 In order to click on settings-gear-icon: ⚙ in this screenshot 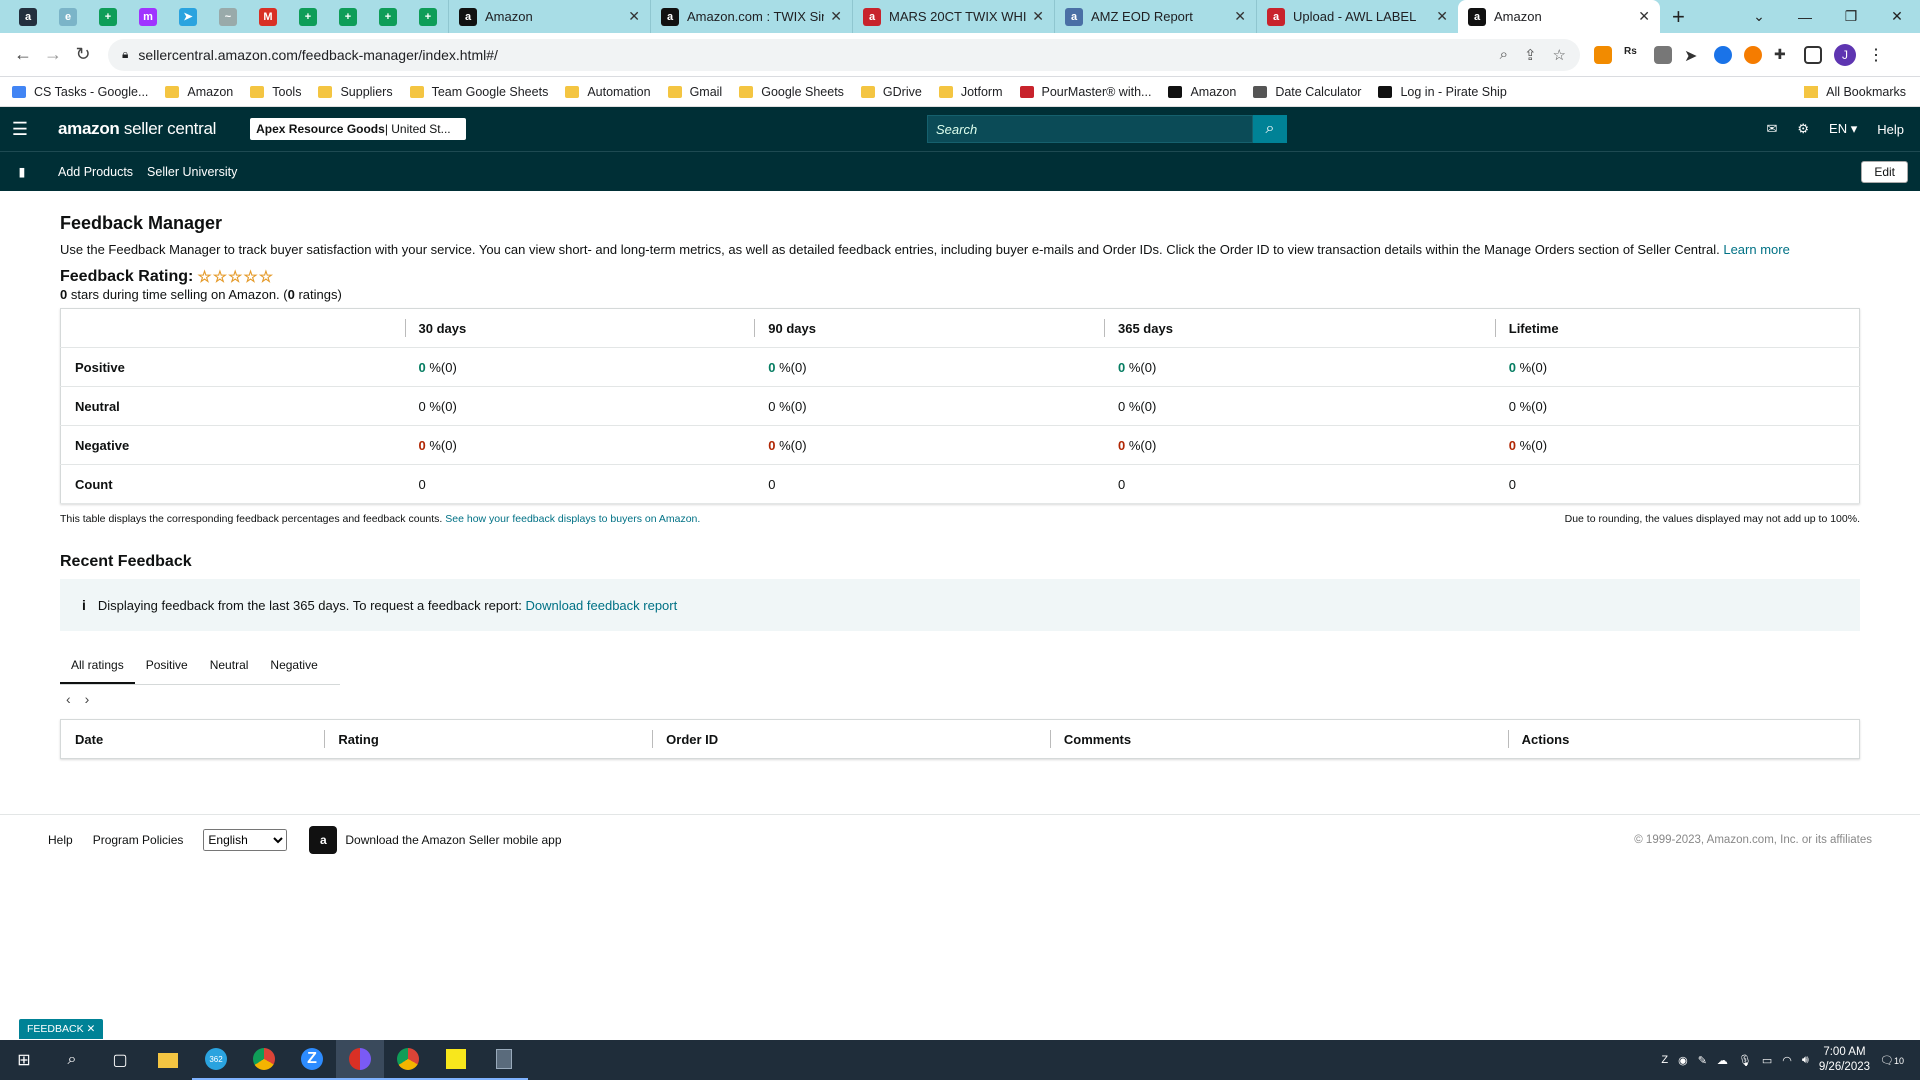, I will do `click(1803, 129)`.